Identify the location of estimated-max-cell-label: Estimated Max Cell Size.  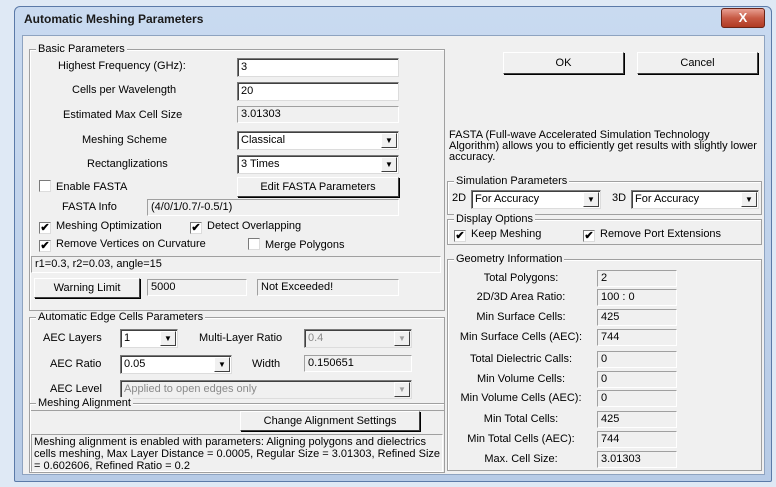
(123, 115).